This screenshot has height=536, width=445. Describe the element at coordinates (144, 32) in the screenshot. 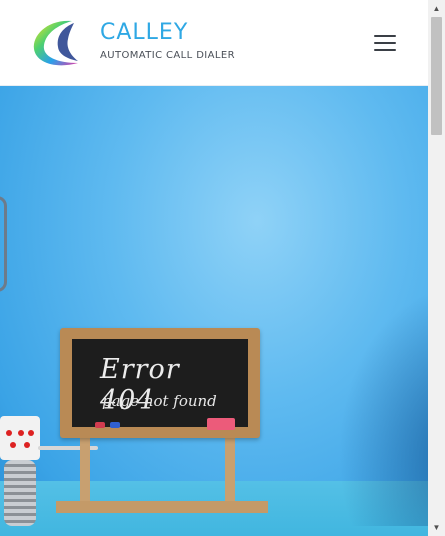

I see `brand-name: CALLEY` at that location.